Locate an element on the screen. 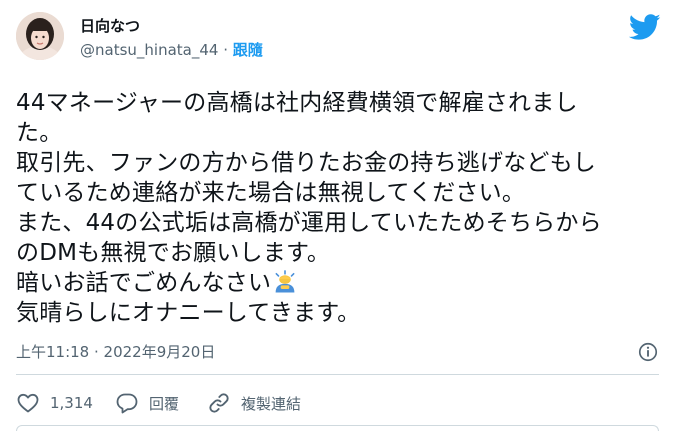 The height and width of the screenshot is (431, 675). copy-link-button: 複製連結 is located at coordinates (254, 403).